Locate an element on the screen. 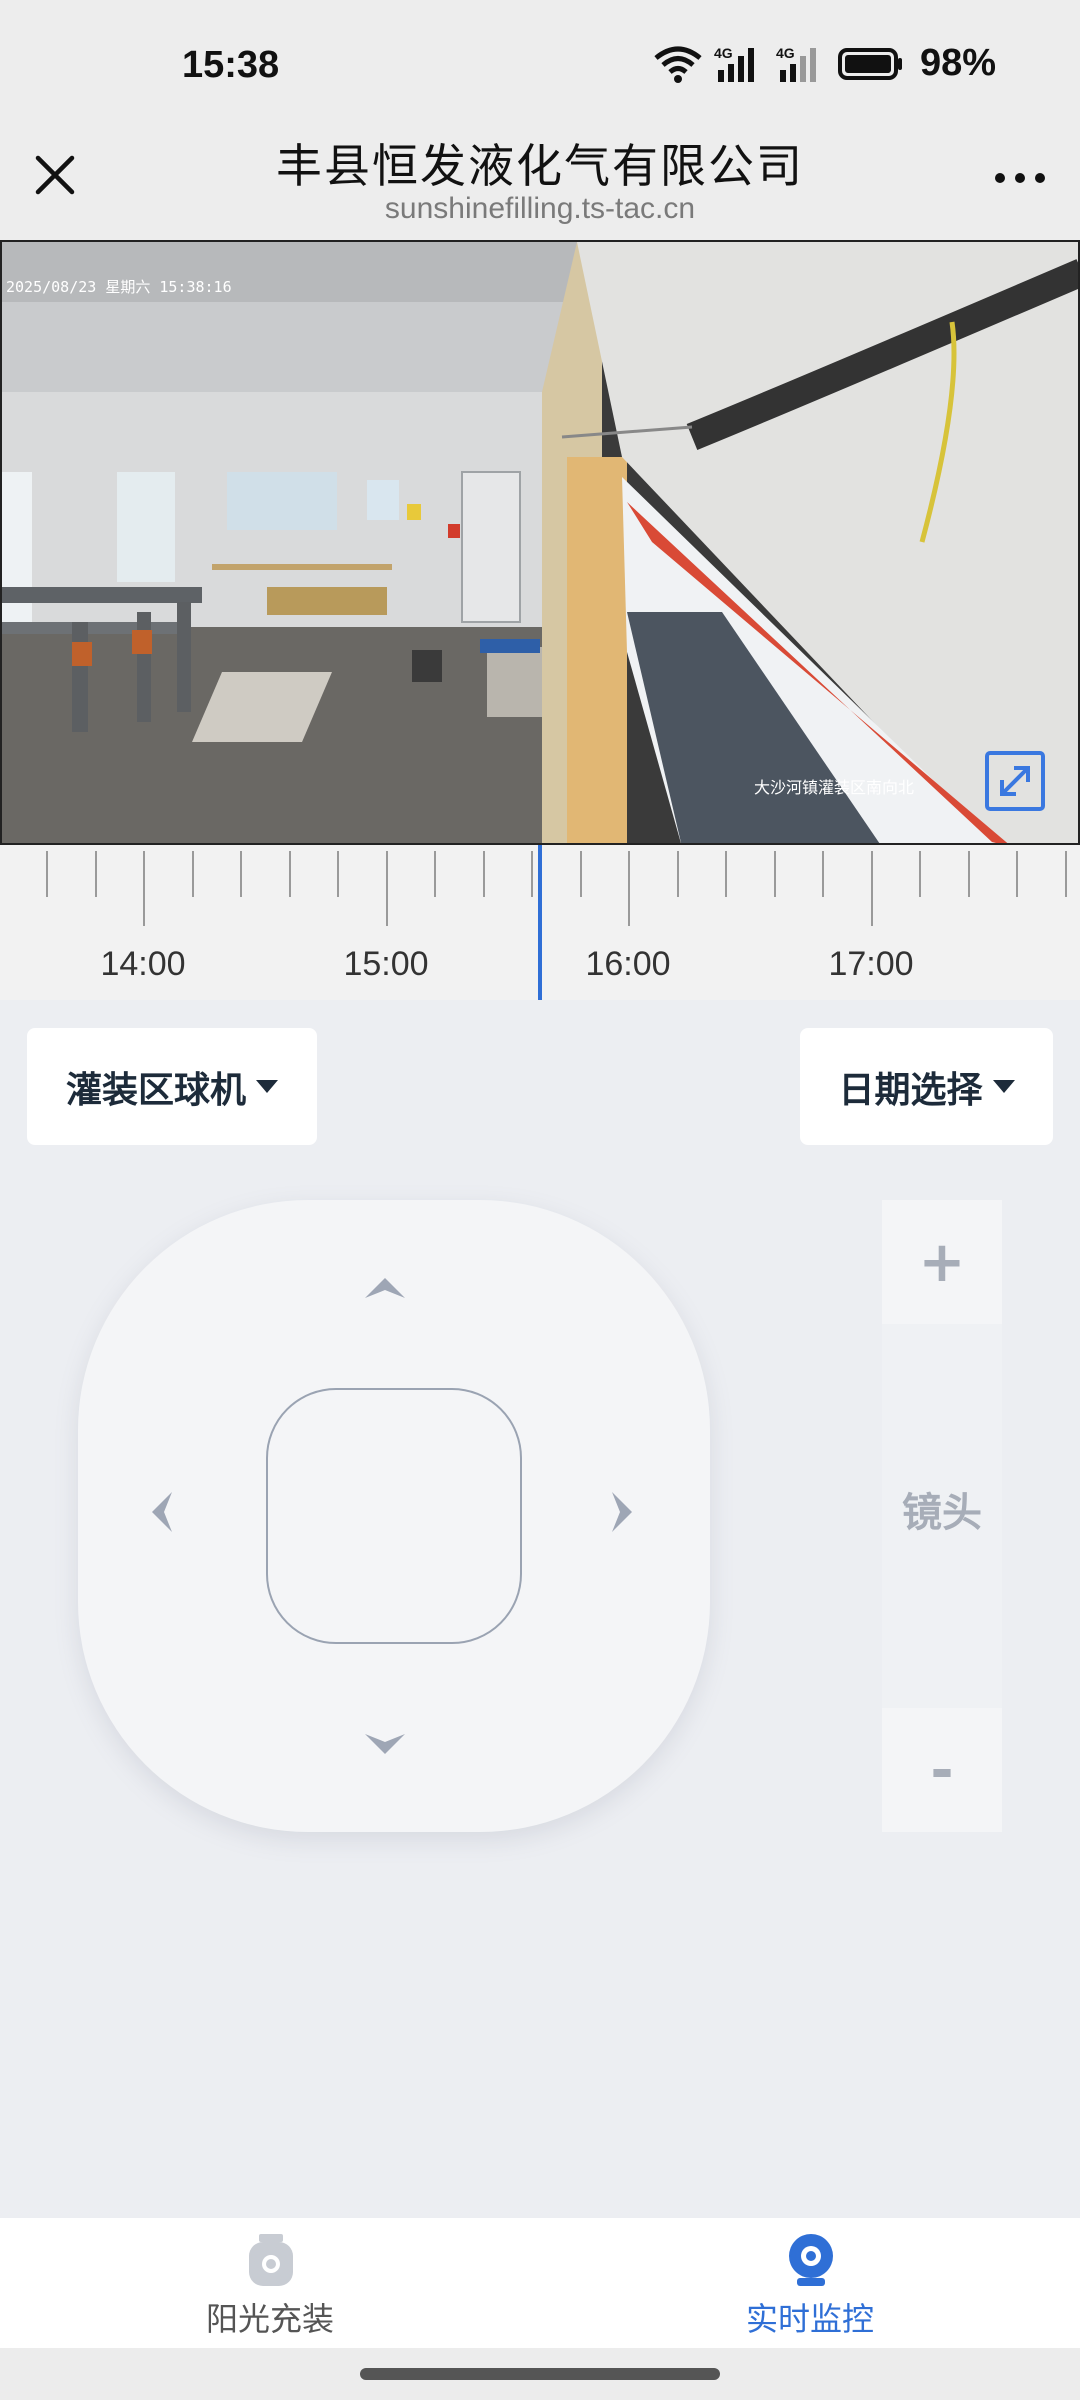  bottom-tab-bar: 阳光充装 实时监控 is located at coordinates (540, 2283).